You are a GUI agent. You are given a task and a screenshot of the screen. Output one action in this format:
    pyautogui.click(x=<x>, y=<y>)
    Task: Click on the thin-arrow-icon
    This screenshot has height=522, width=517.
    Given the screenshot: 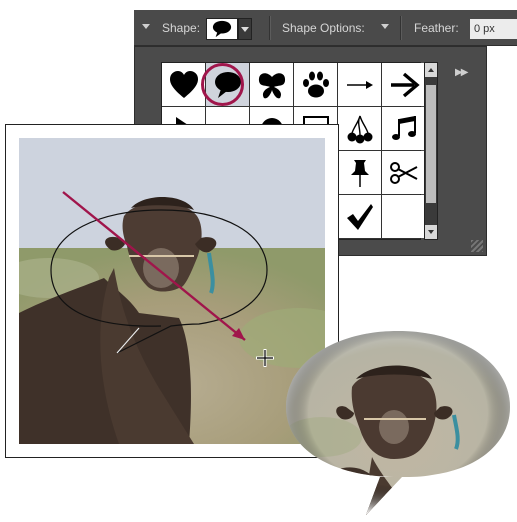 What is the action you would take?
    pyautogui.click(x=359, y=84)
    